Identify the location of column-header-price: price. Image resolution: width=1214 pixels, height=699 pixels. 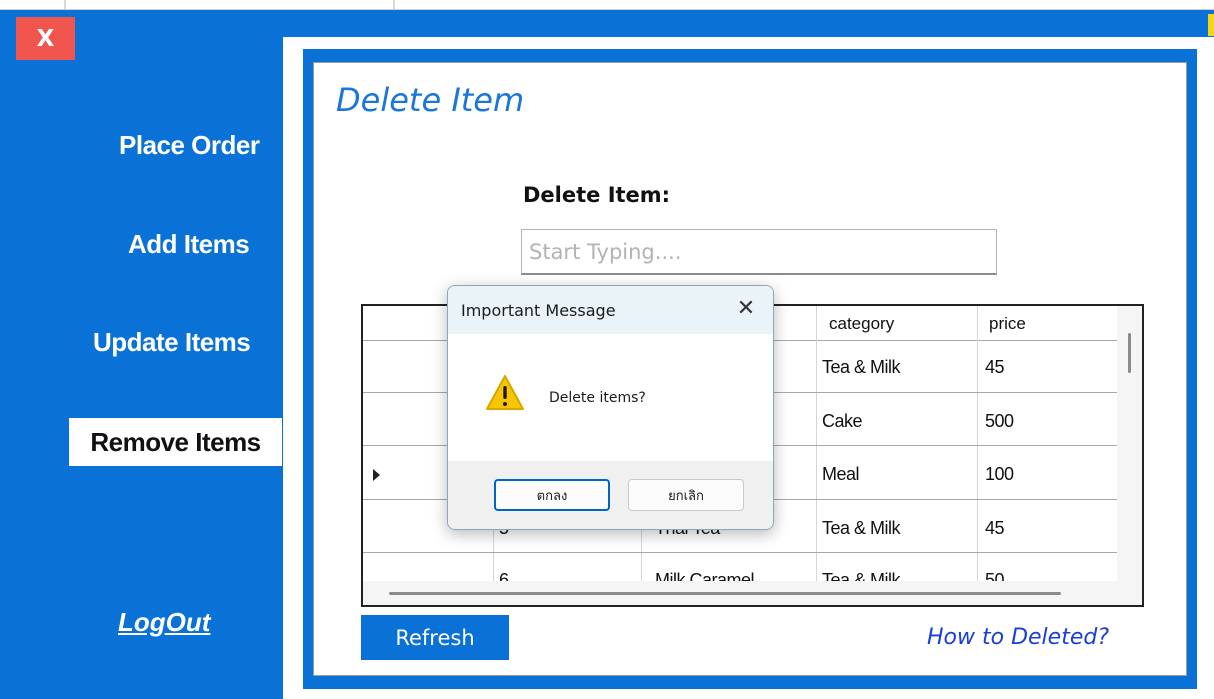
(1007, 324).